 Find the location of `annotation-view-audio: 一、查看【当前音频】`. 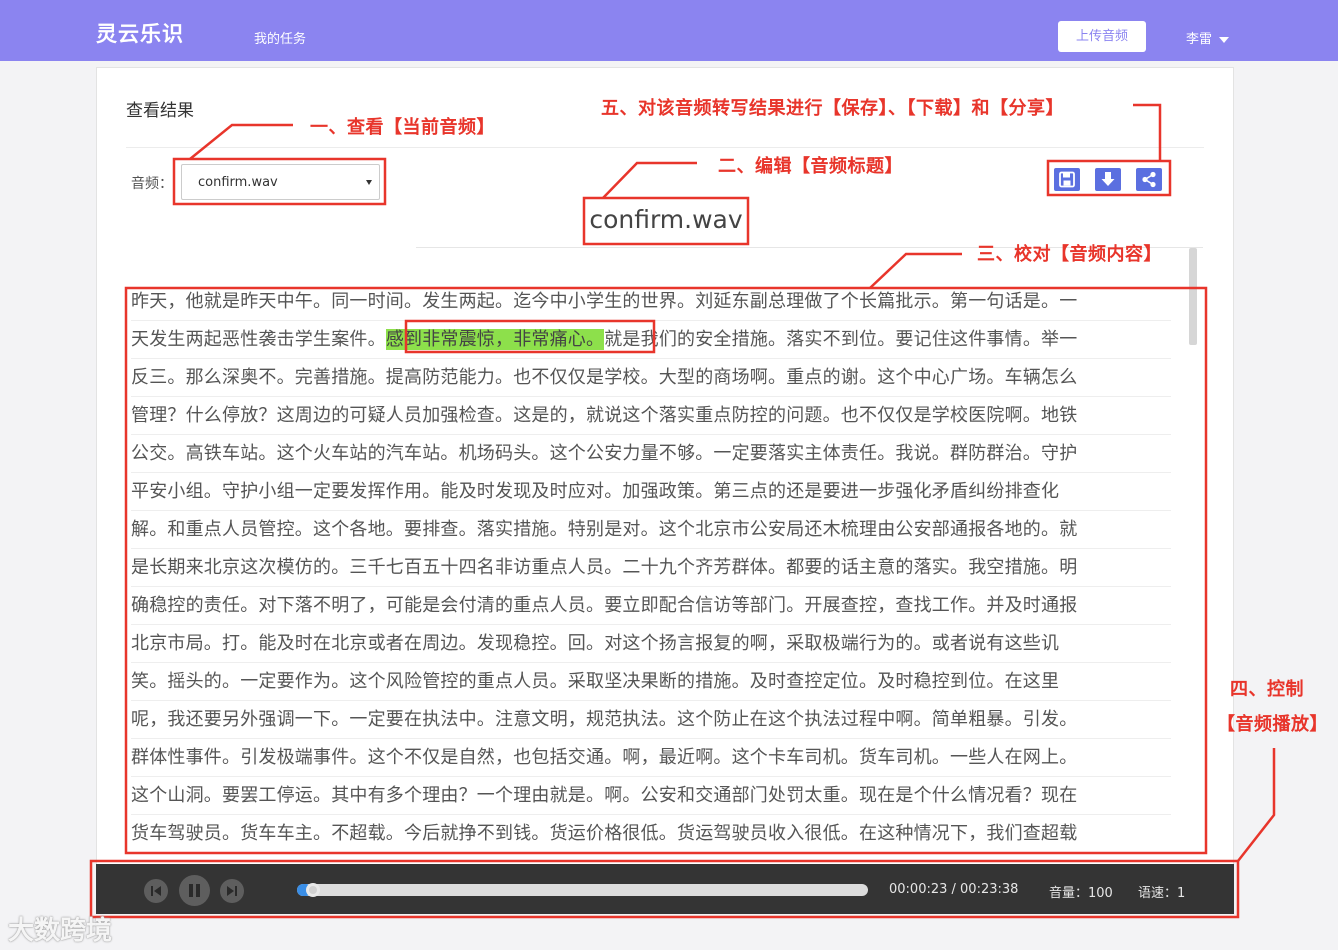

annotation-view-audio: 一、查看【当前音频】 is located at coordinates (402, 127).